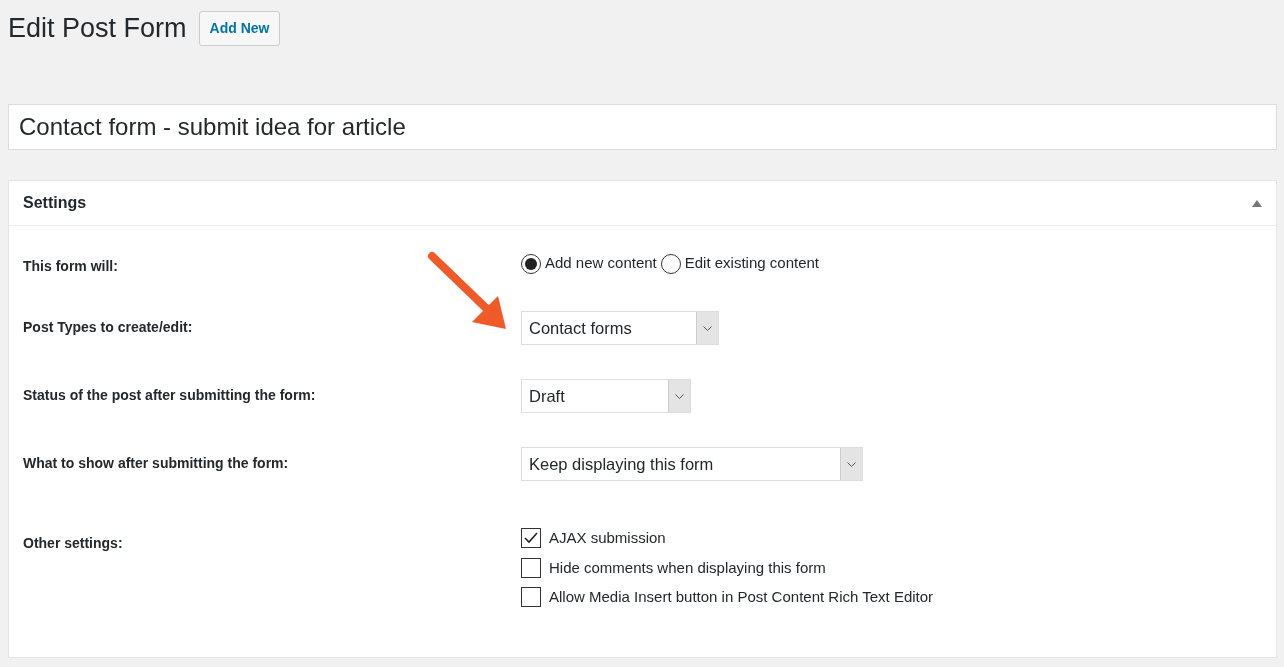 This screenshot has width=1284, height=667. Describe the element at coordinates (607, 538) in the screenshot. I see `option-label: AJAX submission` at that location.